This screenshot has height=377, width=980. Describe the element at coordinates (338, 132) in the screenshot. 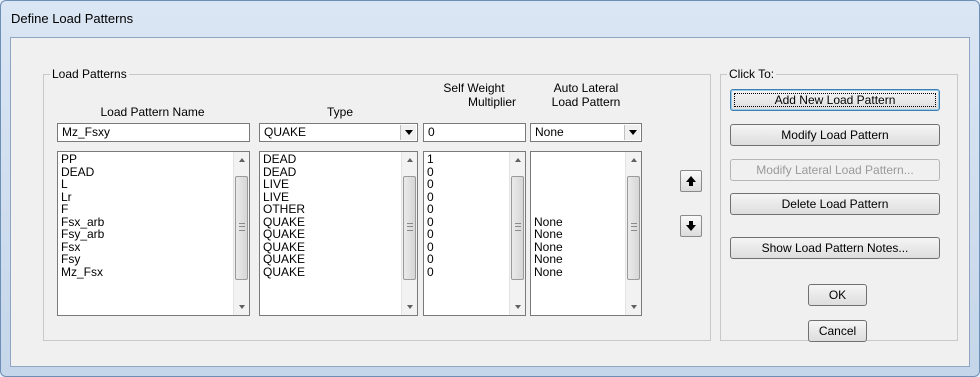

I see `type-combo: QUAKE` at that location.